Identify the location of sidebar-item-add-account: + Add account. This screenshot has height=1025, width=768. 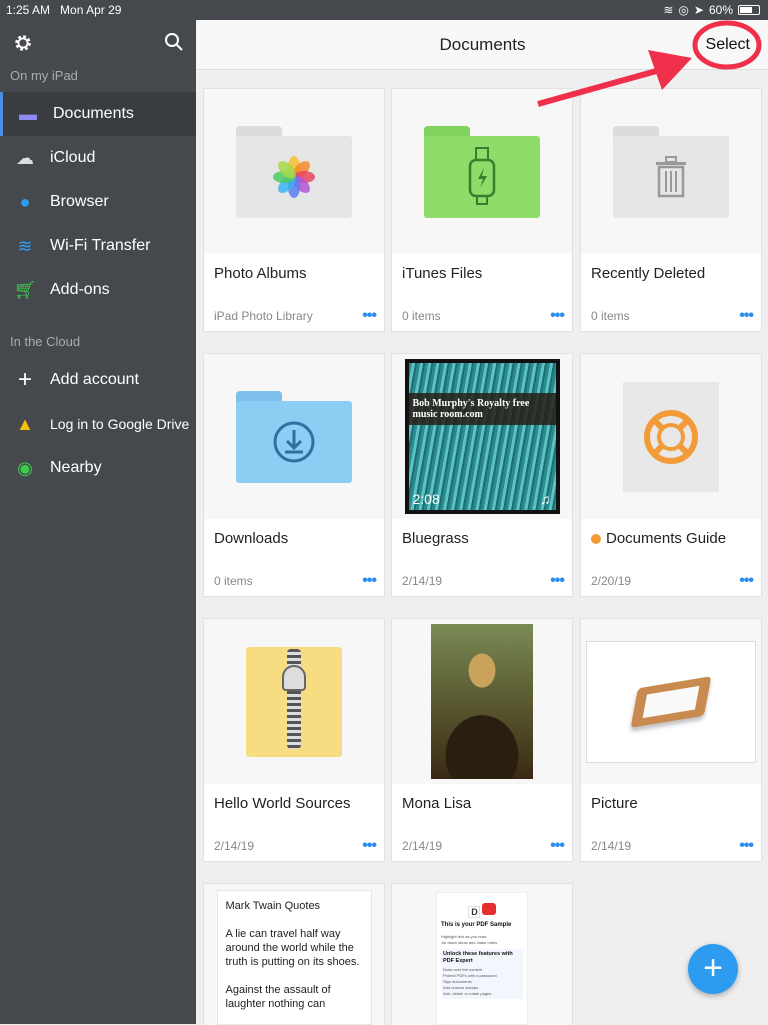
(98, 380).